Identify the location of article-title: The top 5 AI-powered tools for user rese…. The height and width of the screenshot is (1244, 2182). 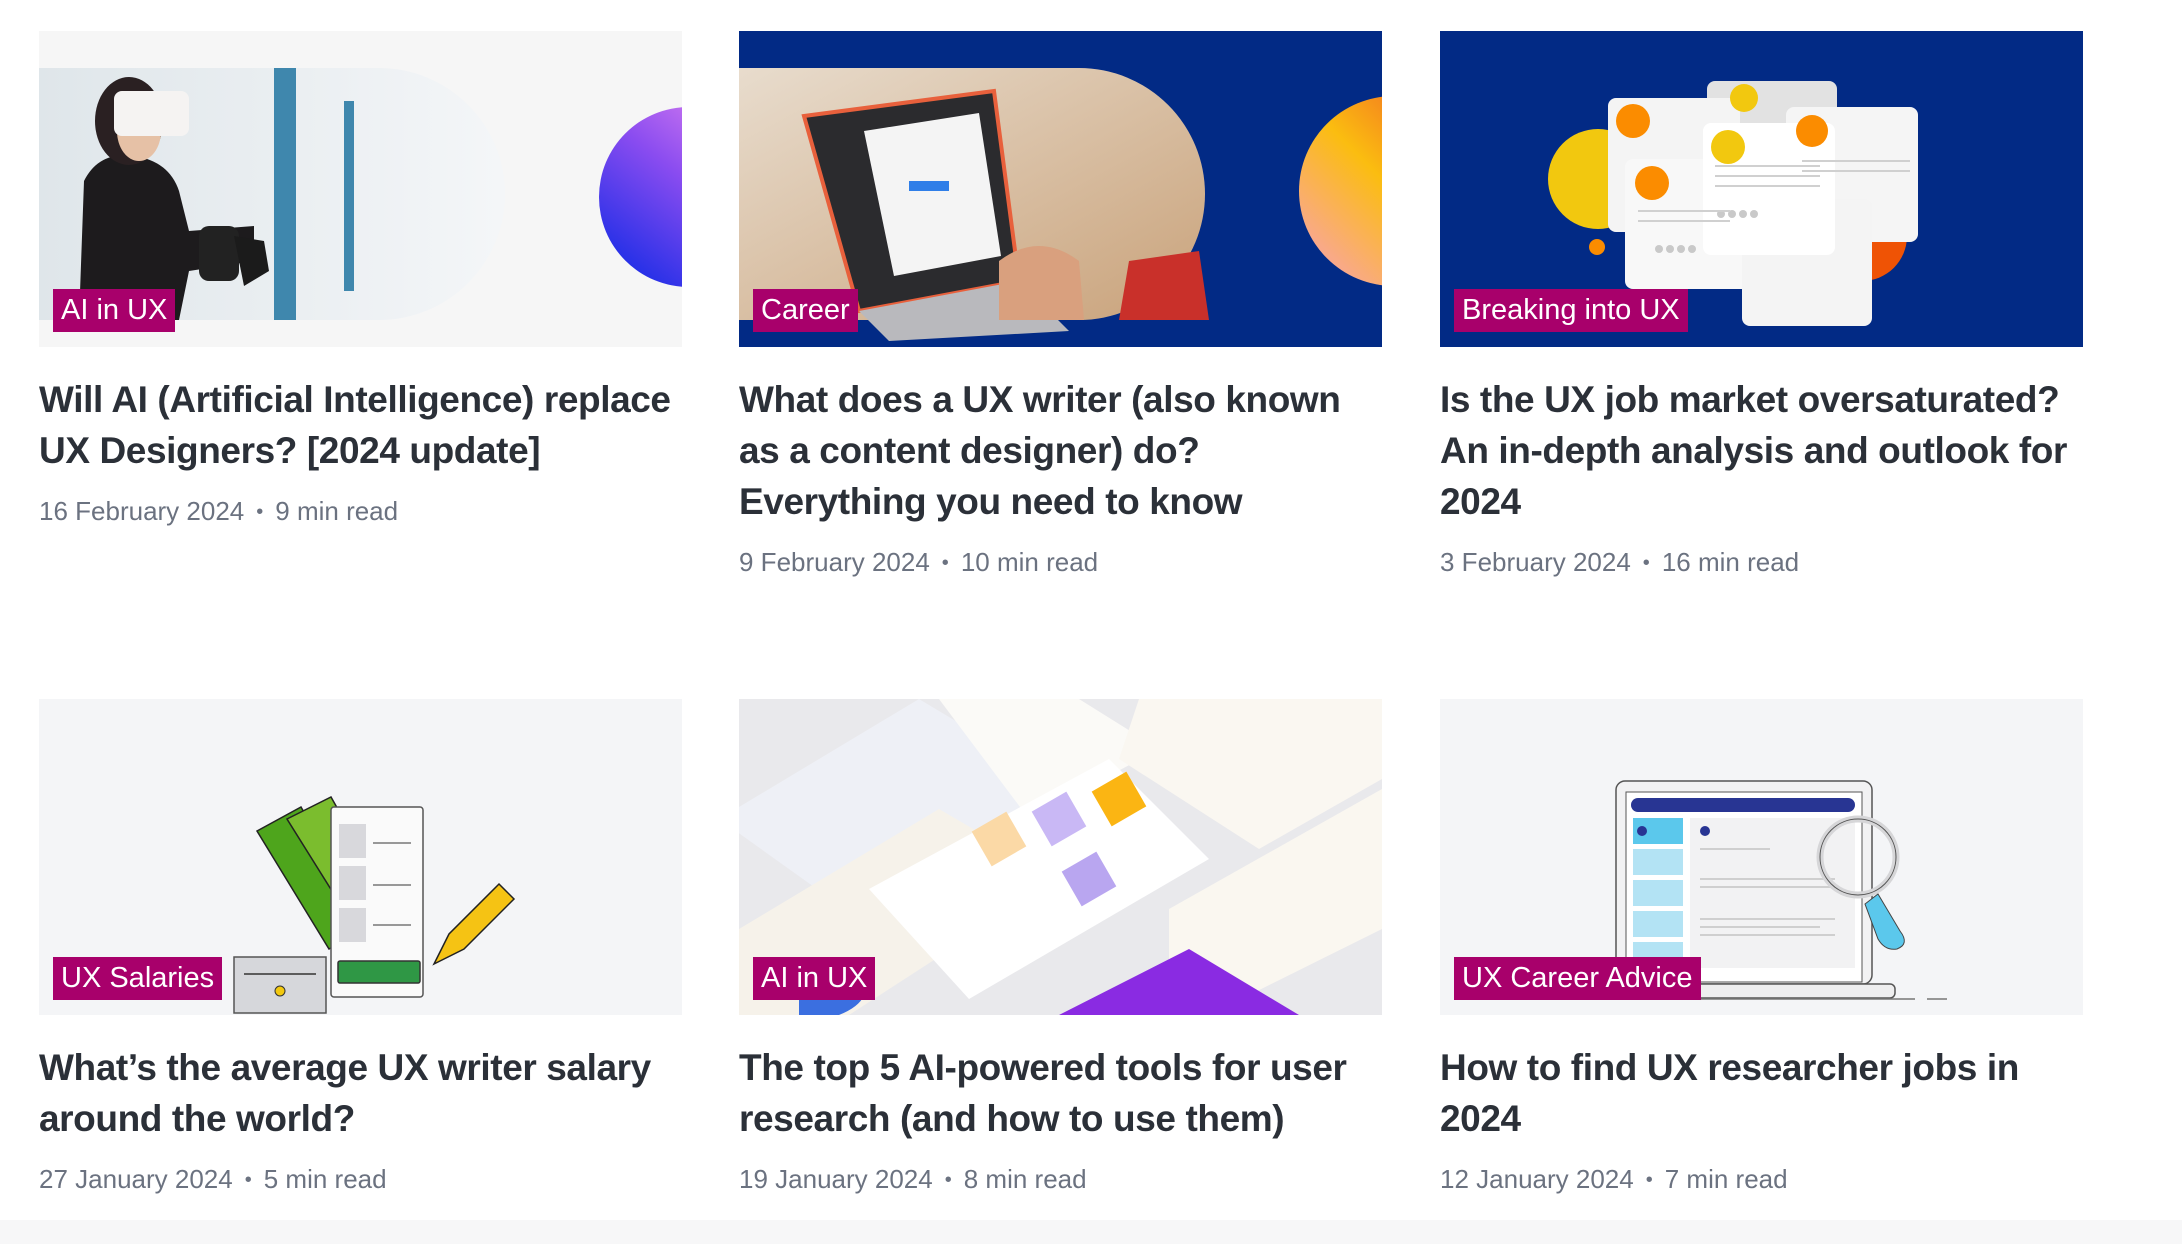
(1060, 1093).